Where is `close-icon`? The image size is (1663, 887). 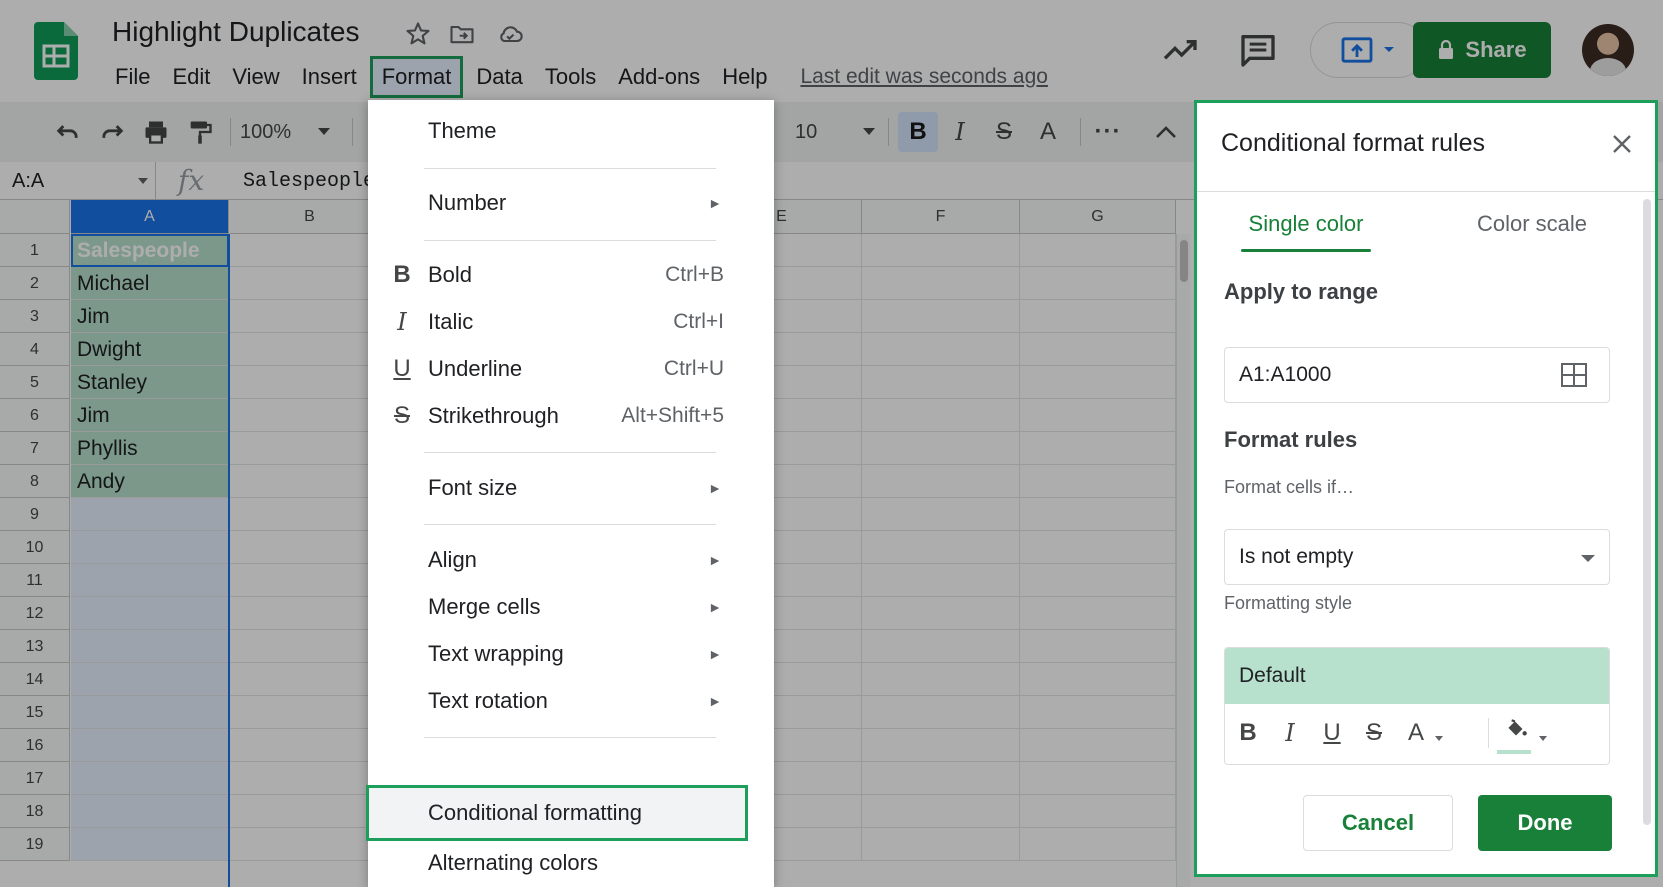 close-icon is located at coordinates (1622, 146).